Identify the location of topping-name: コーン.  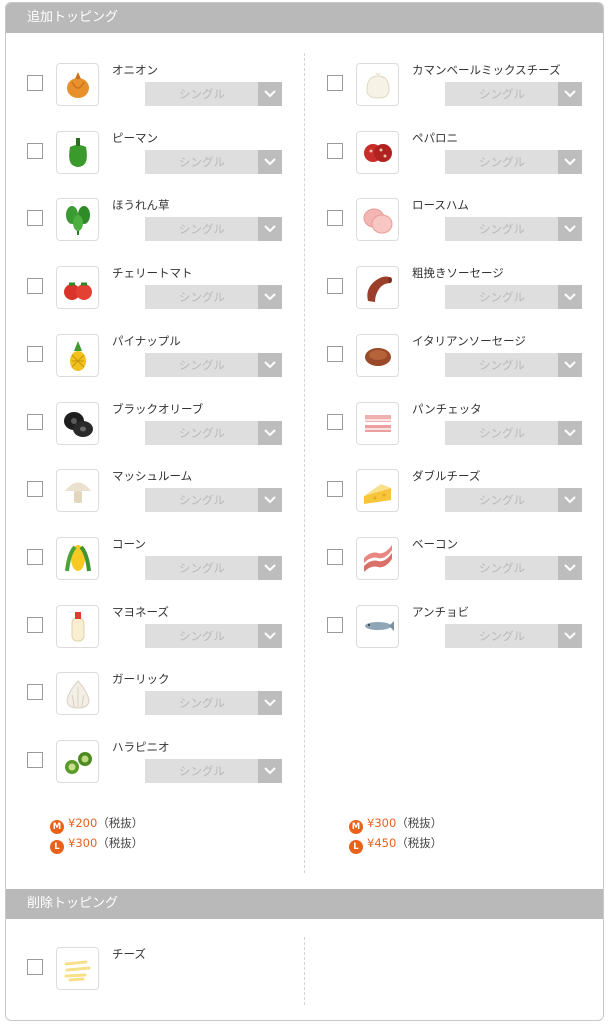
(129, 543).